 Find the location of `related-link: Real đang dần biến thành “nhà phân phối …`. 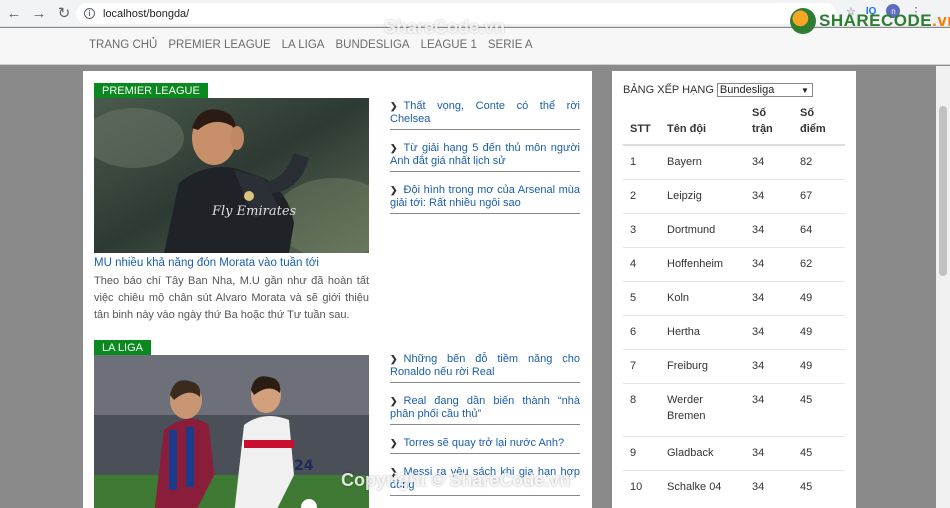

related-link: Real đang dần biến thành “nhà phân phối … is located at coordinates (485, 410).